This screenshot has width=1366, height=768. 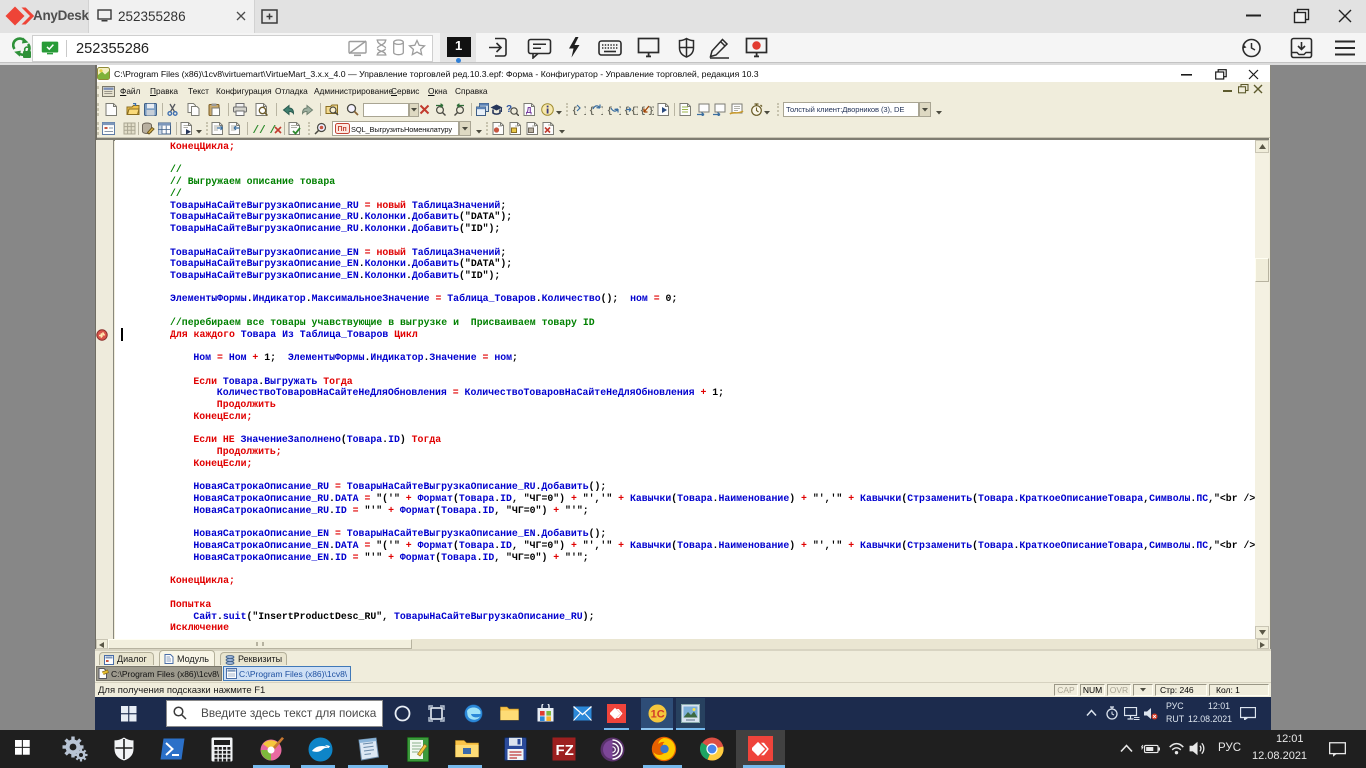 What do you see at coordinates (529, 110) in the screenshot?
I see `svg-text: Д` at bounding box center [529, 110].